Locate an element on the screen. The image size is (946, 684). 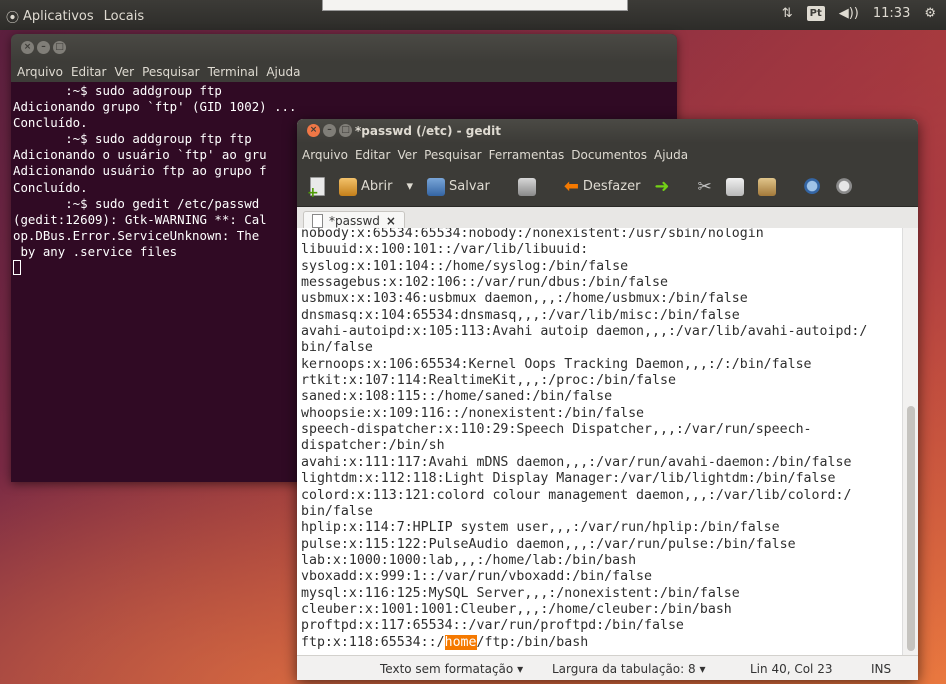
syntax-label: Texto sem formatação is located at coordinates (447, 669).